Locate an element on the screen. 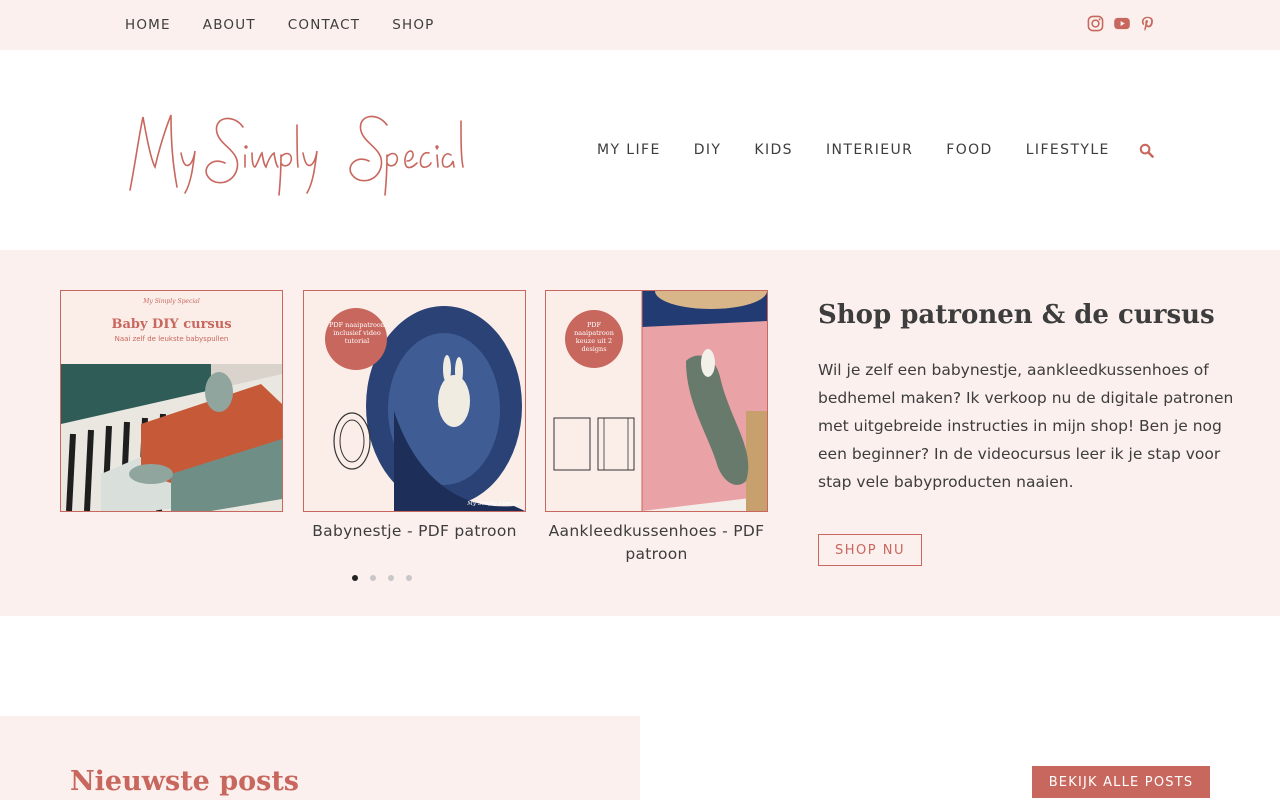  topnav-home: HOME is located at coordinates (148, 25).